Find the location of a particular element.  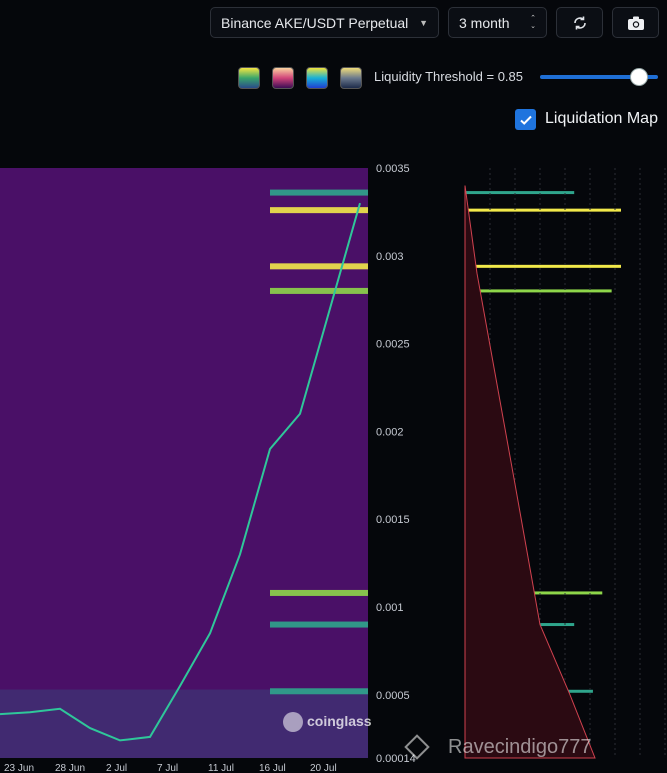

refresh-button is located at coordinates (579, 22).